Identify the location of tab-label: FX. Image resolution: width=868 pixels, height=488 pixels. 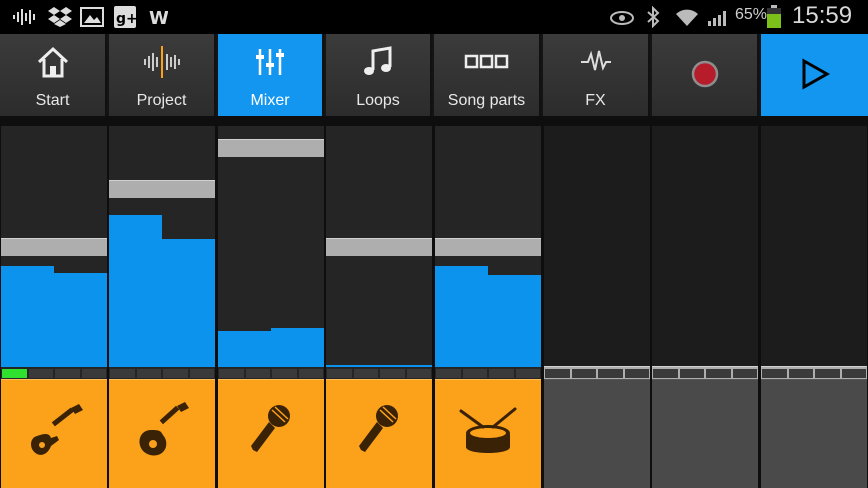
(595, 100).